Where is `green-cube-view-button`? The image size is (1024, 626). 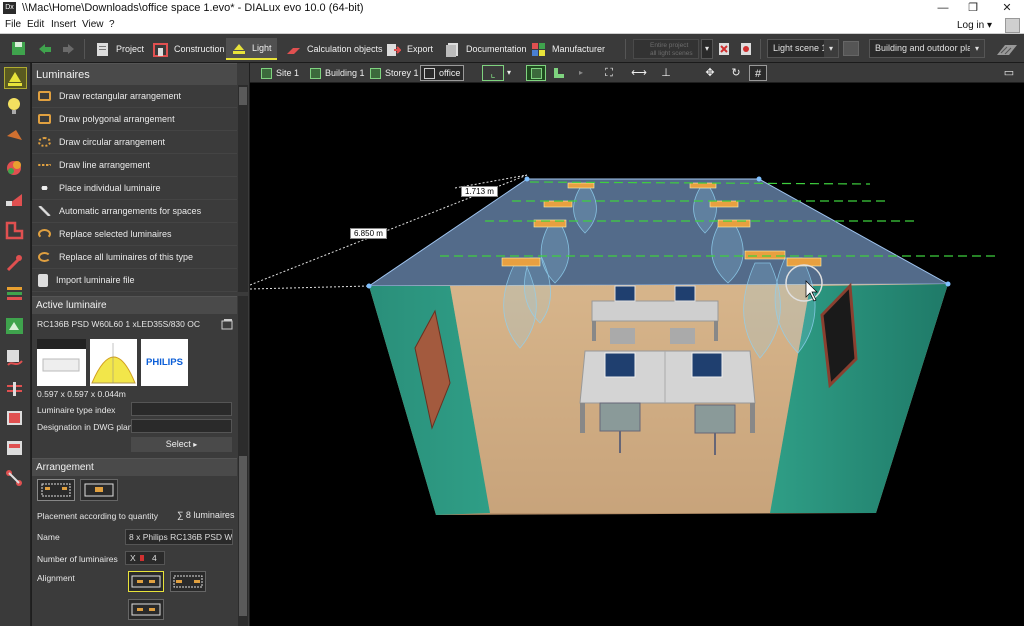 green-cube-view-button is located at coordinates (536, 73).